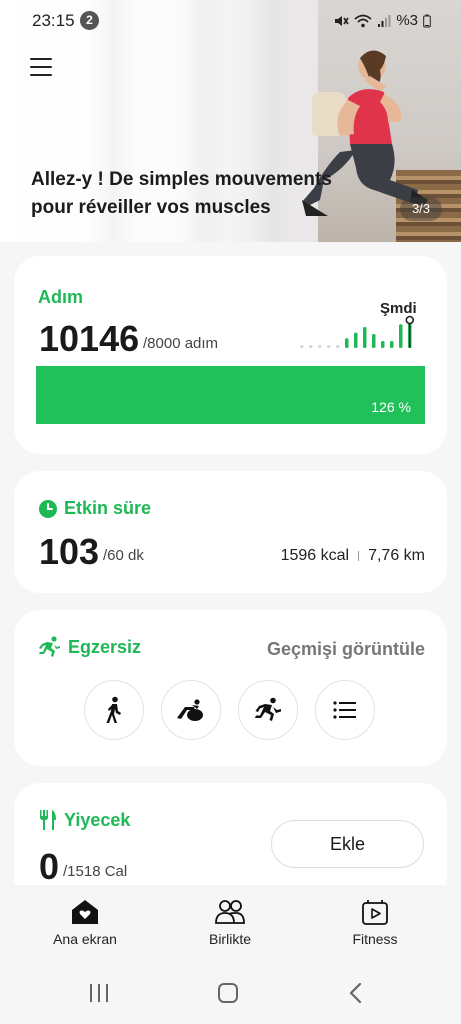 Image resolution: width=461 pixels, height=1024 pixels. Describe the element at coordinates (407, 20) in the screenshot. I see `battery-percent: %3` at that location.